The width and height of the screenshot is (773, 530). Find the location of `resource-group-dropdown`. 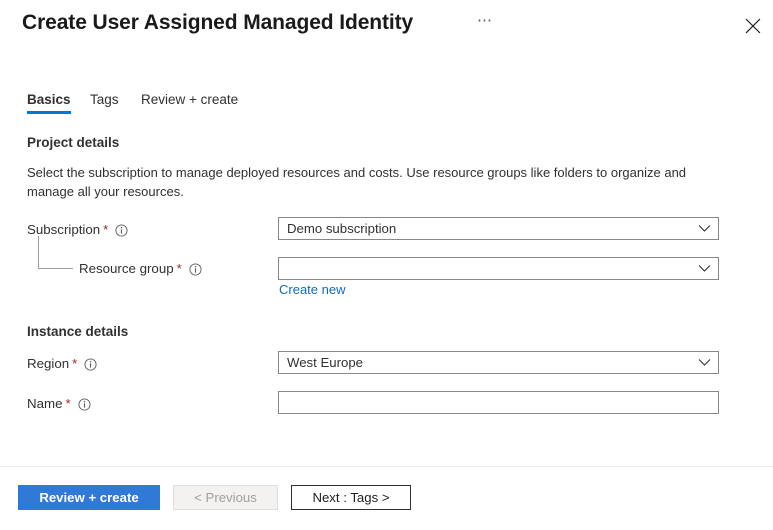

resource-group-dropdown is located at coordinates (498, 268).